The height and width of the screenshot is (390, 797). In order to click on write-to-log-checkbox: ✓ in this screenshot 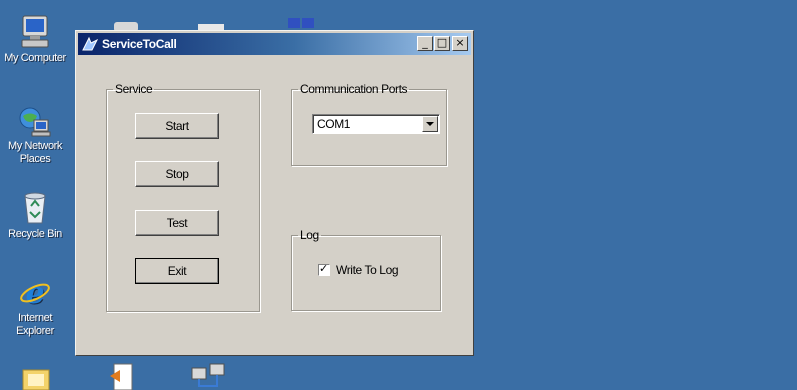, I will do `click(324, 269)`.